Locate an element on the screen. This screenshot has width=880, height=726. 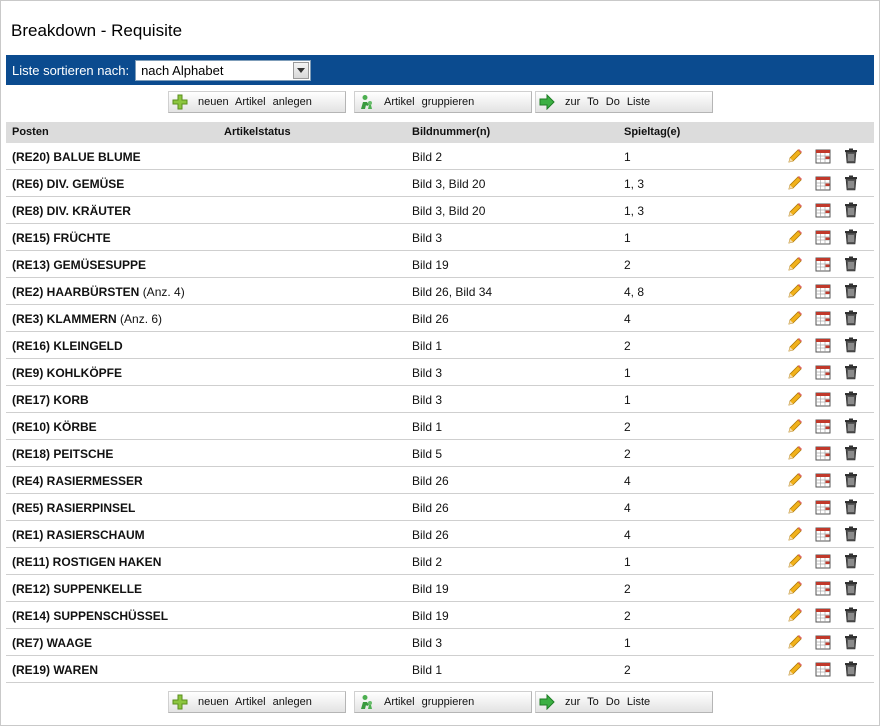
posten-cell: (RE16) KLEINGELD is located at coordinates (67, 346).